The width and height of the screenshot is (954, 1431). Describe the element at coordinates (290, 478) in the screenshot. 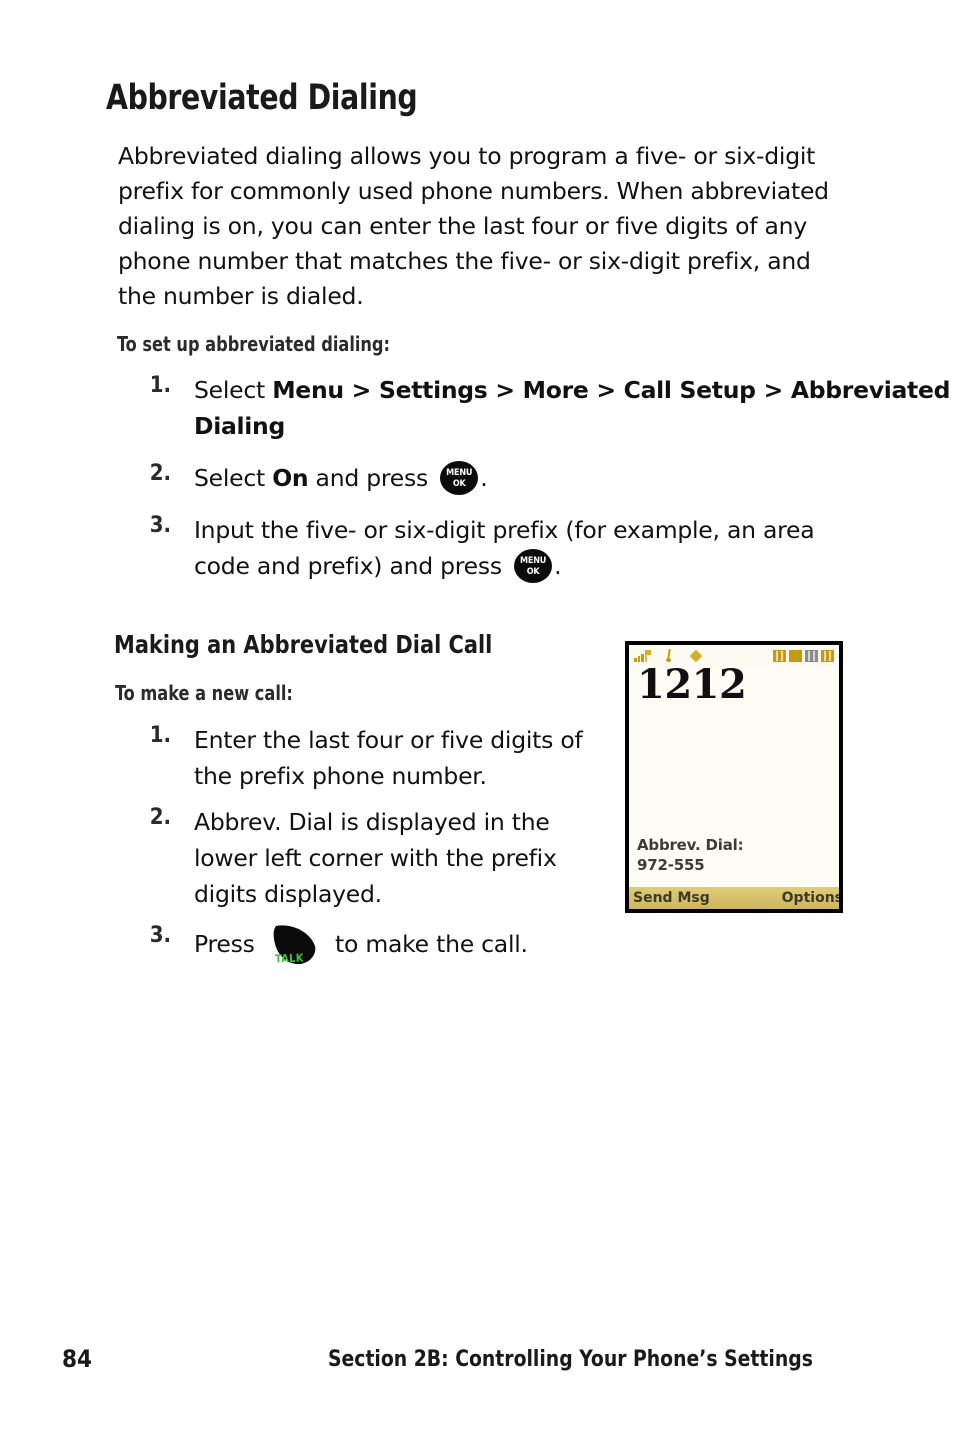

I see `option-on-bold: On` at that location.